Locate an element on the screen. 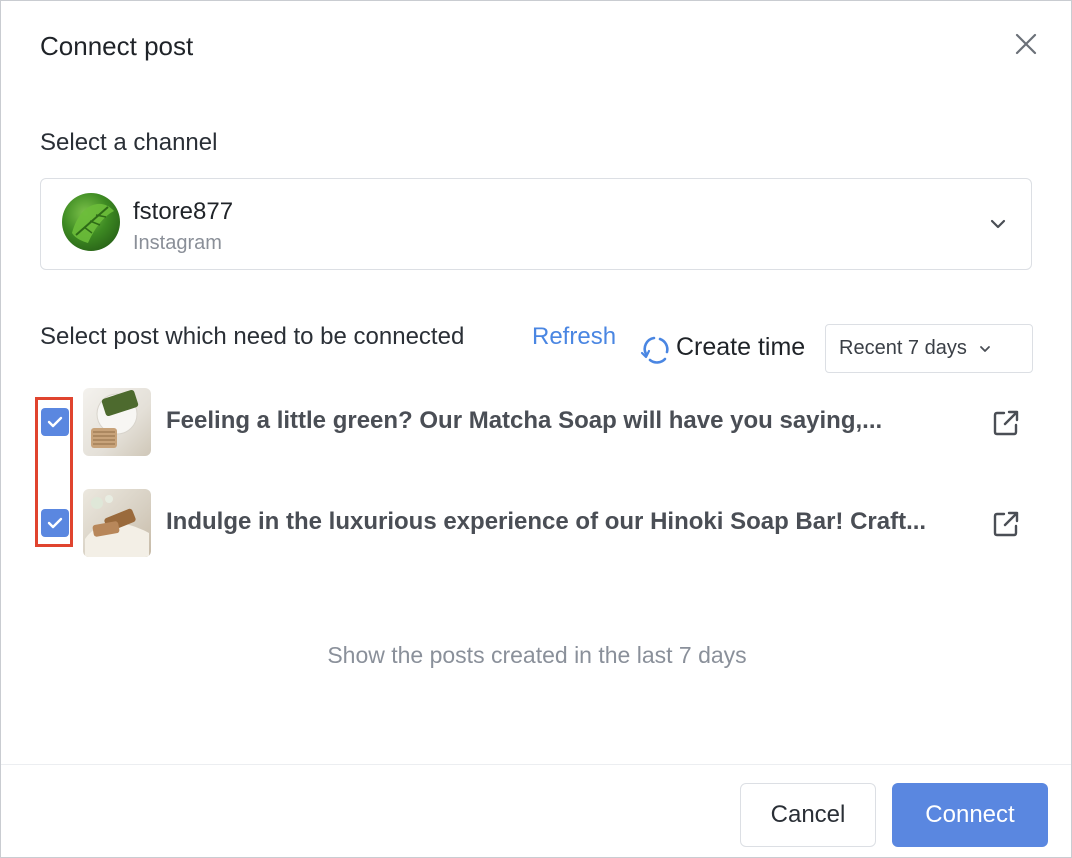 This screenshot has width=1072, height=858. avatar is located at coordinates (91, 222).